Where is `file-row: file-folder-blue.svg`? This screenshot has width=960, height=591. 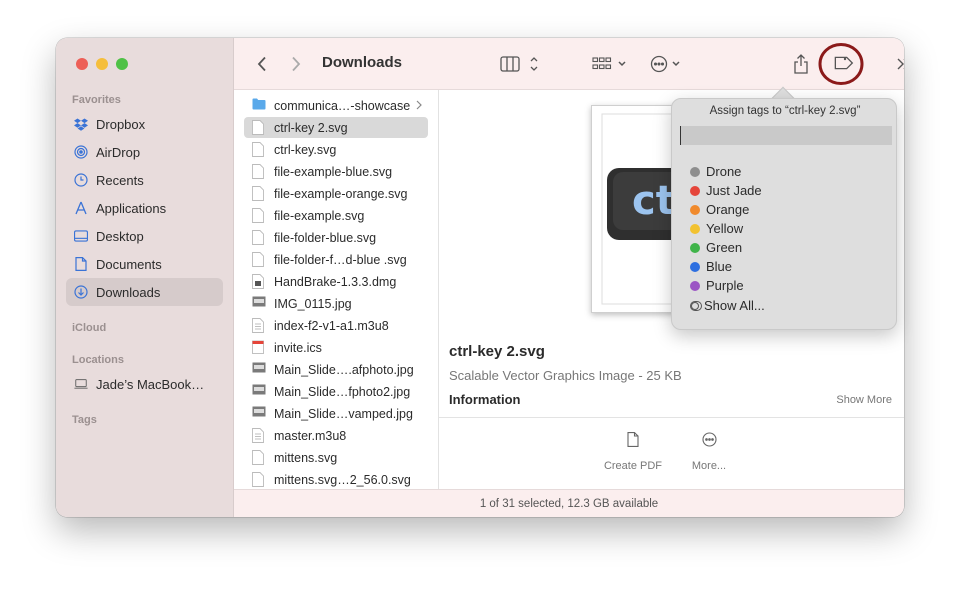
file-row: file-folder-blue.svg is located at coordinates (336, 237).